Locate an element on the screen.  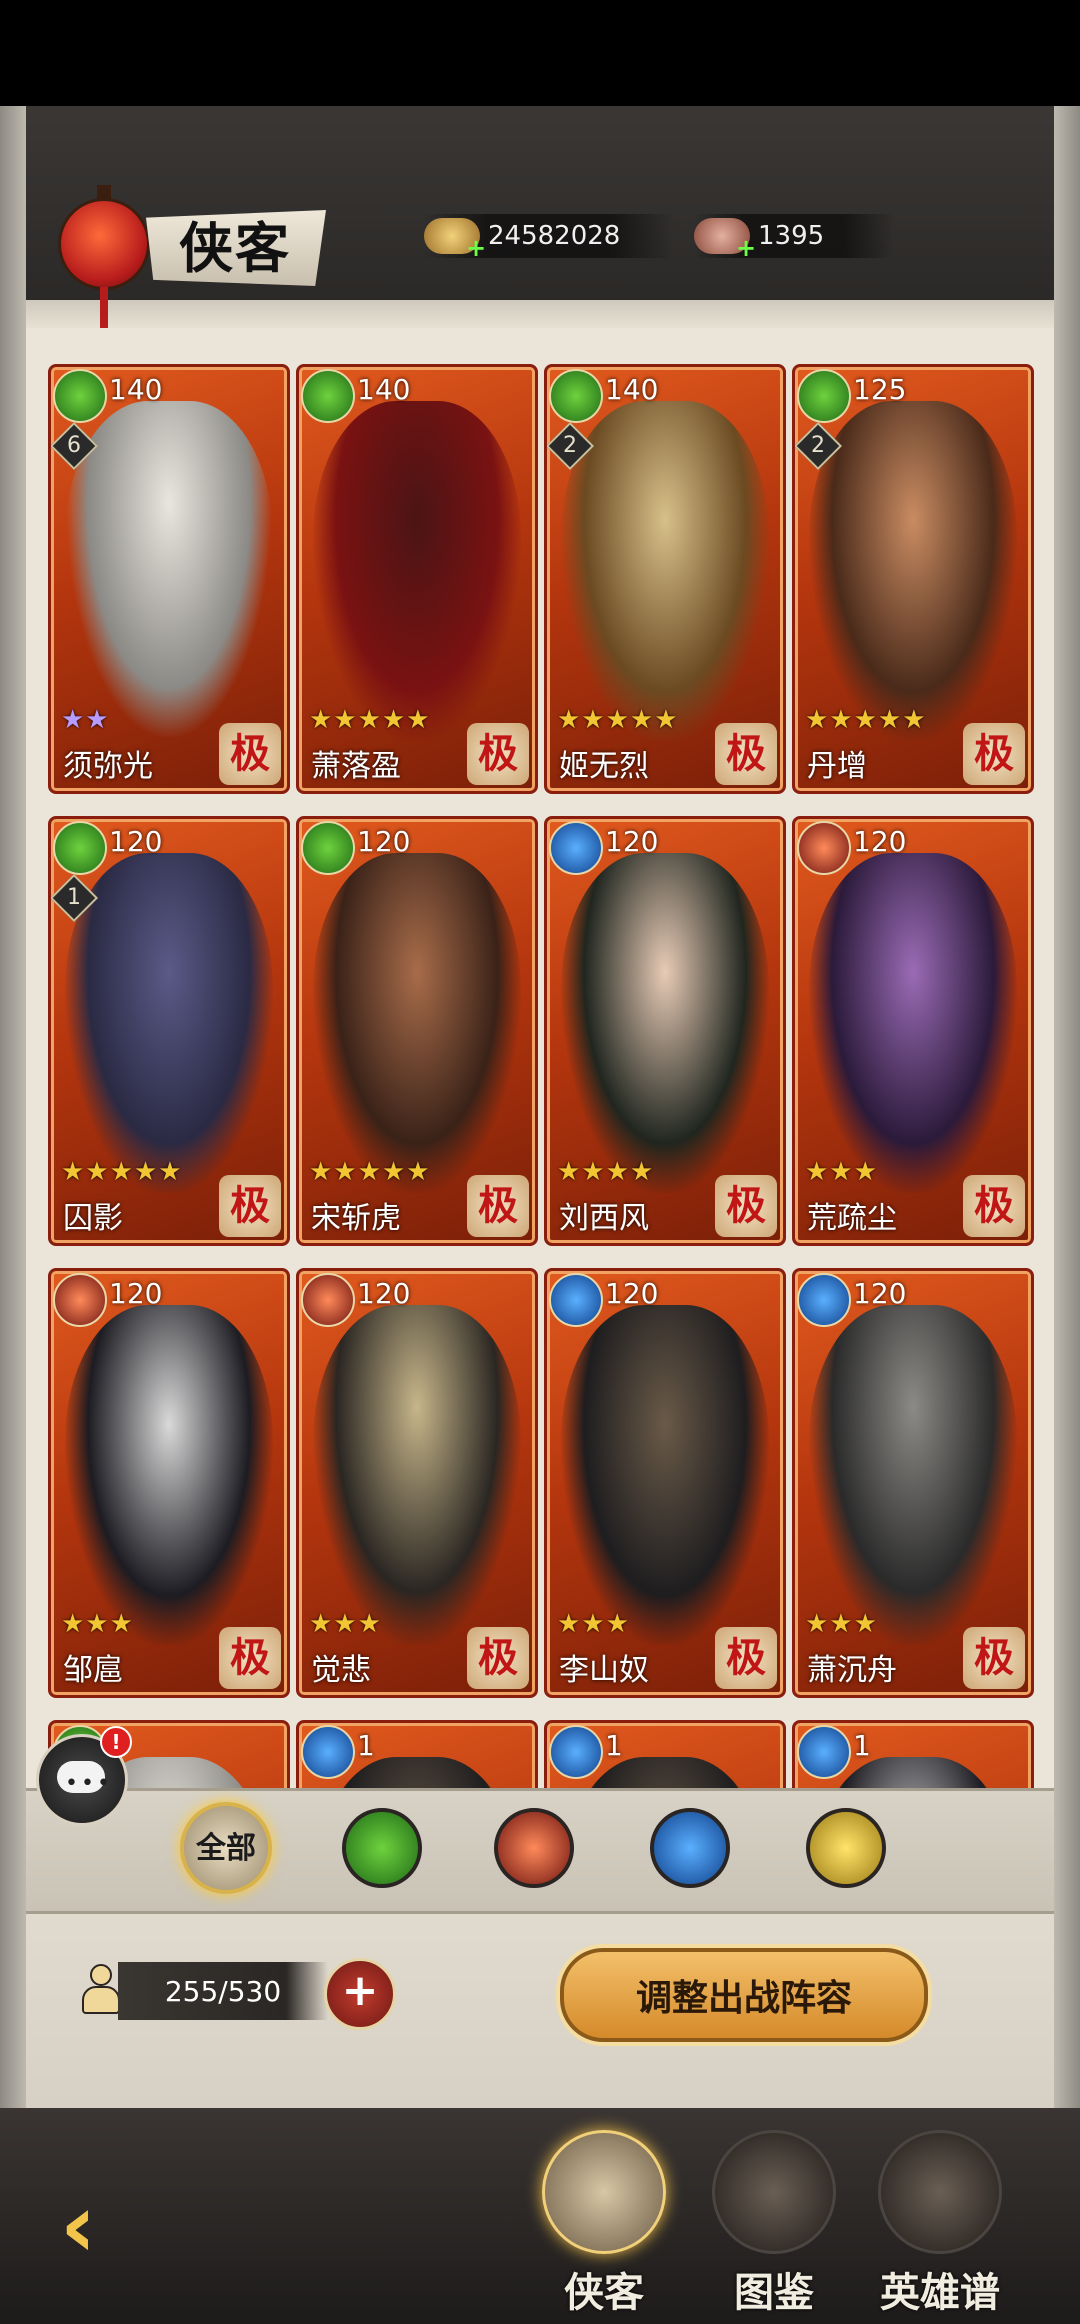
hero-level: 125 is located at coordinates (880, 389).